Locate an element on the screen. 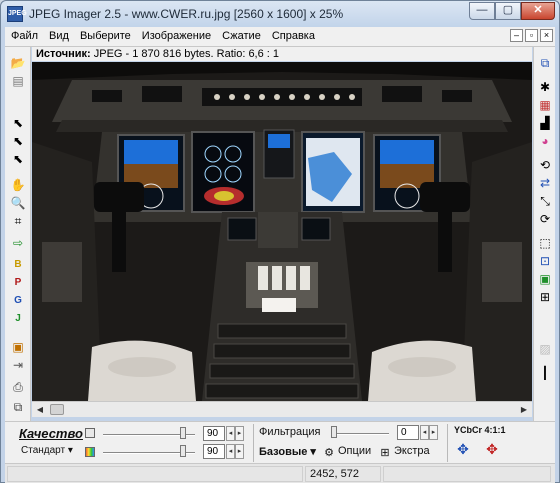 The width and height of the screenshot is (560, 483). filter-slider-thumb is located at coordinates (334, 432).